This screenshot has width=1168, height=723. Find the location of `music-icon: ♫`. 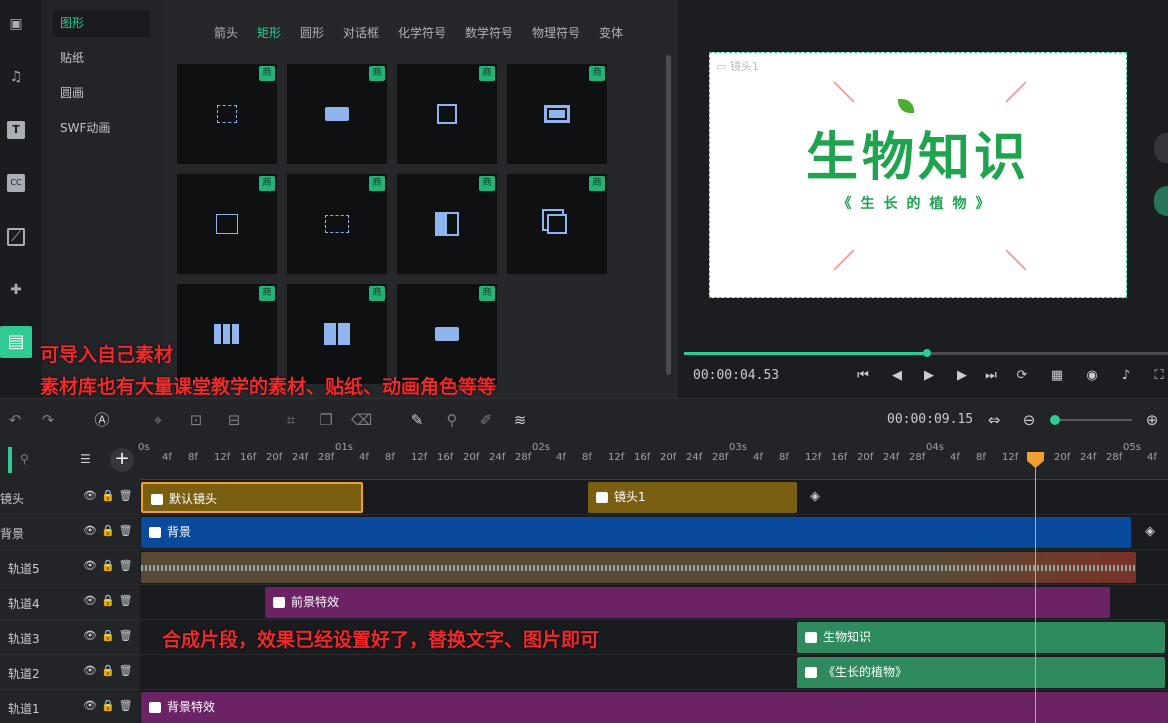

music-icon: ♫ is located at coordinates (16, 77).